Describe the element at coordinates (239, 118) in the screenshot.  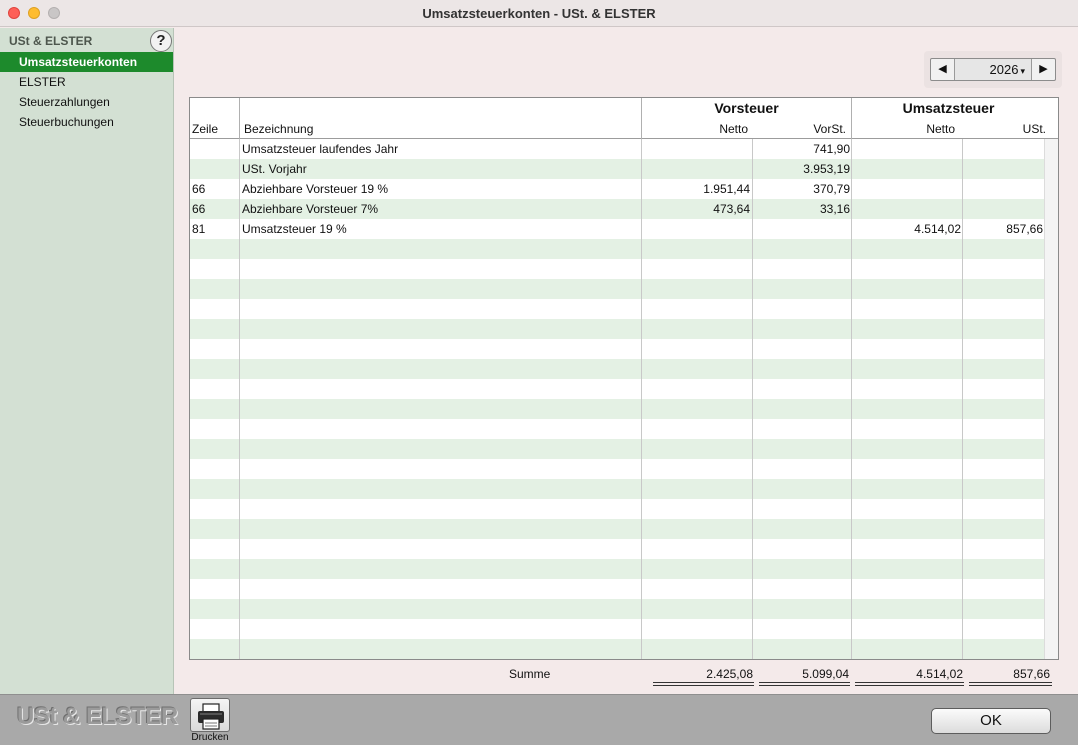
I see `header-divider` at that location.